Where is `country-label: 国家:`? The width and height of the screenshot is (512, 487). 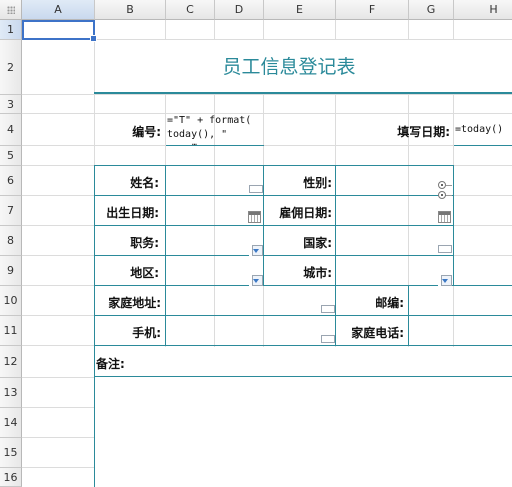 country-label: 国家: is located at coordinates (317, 243).